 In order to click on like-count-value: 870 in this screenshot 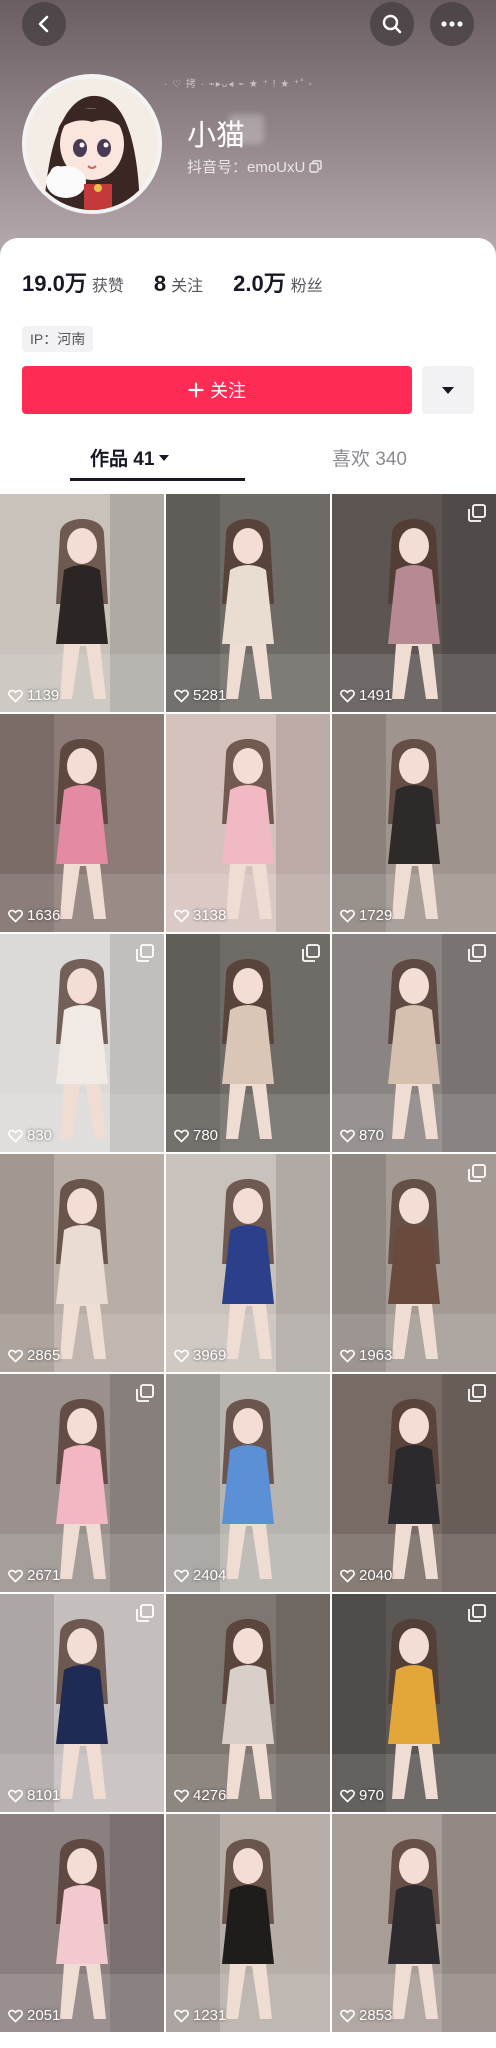, I will do `click(372, 1135)`.